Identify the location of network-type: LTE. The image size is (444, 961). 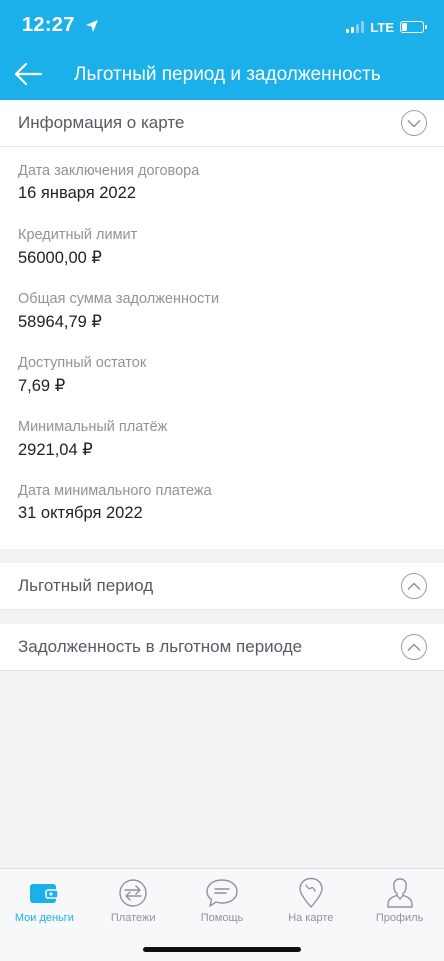
(382, 27).